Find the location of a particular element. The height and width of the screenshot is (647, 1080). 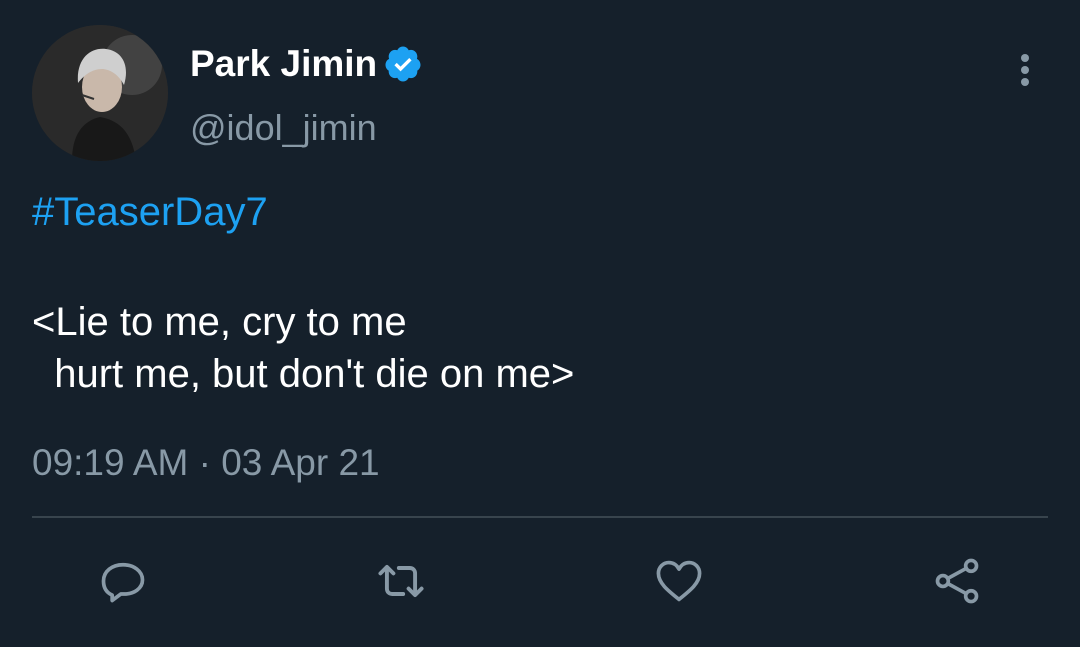

display-name-text: Park Jimin is located at coordinates (283, 64).